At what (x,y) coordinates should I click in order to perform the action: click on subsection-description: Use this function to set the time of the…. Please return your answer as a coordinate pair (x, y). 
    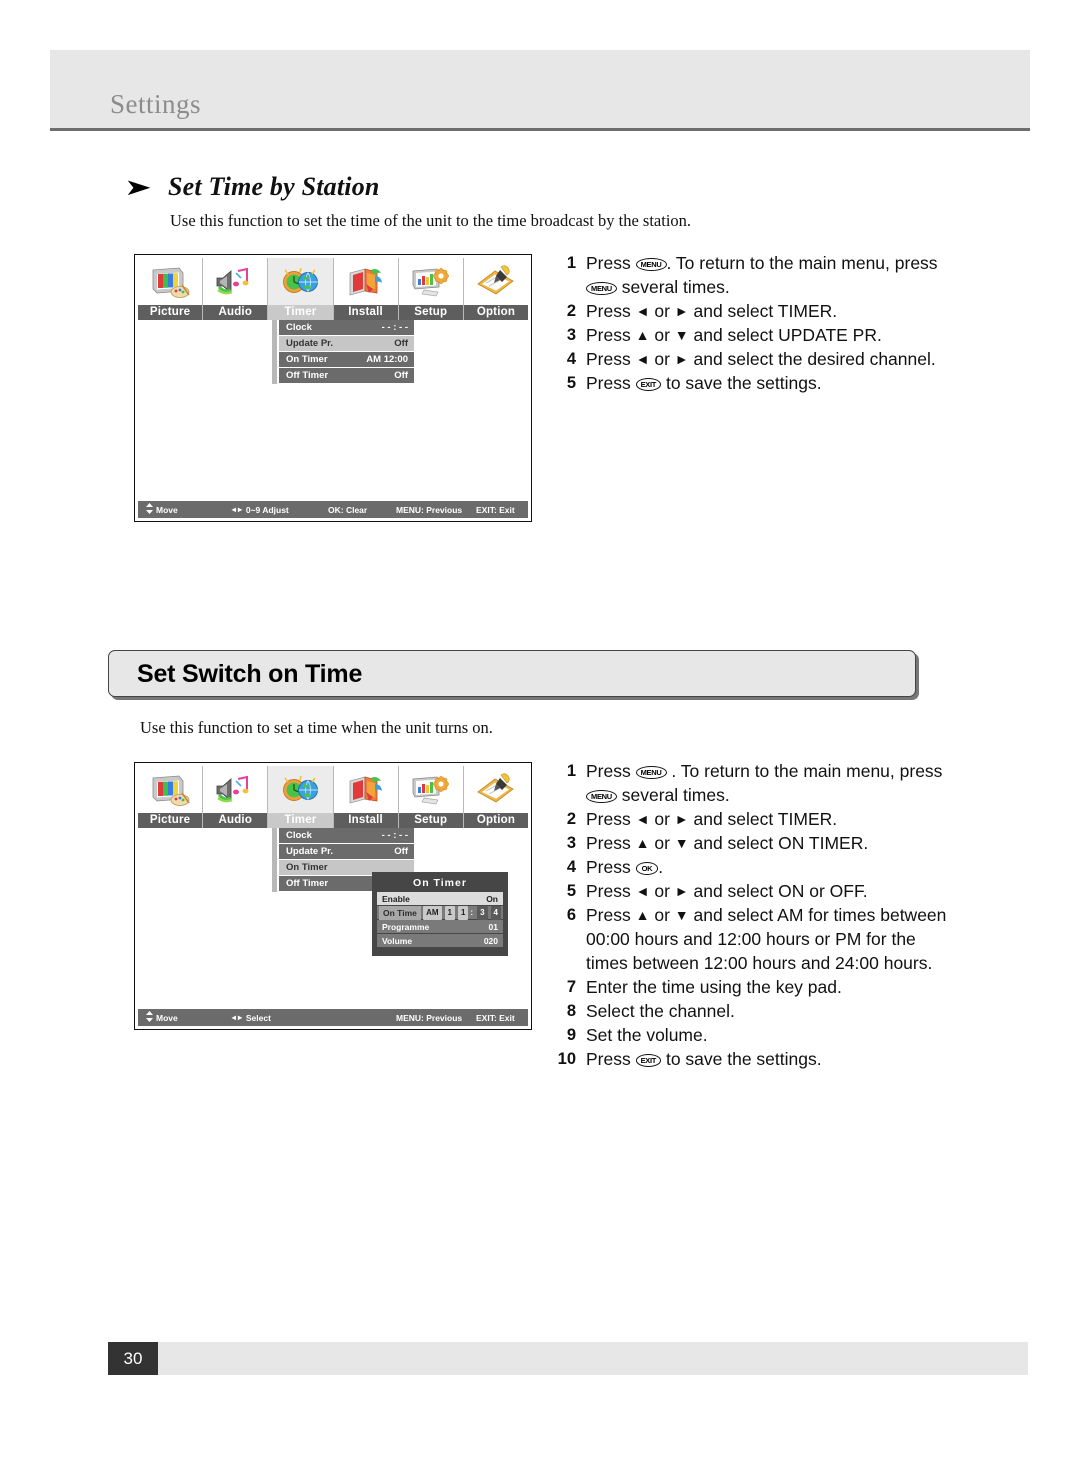
    Looking at the image, I should click on (431, 220).